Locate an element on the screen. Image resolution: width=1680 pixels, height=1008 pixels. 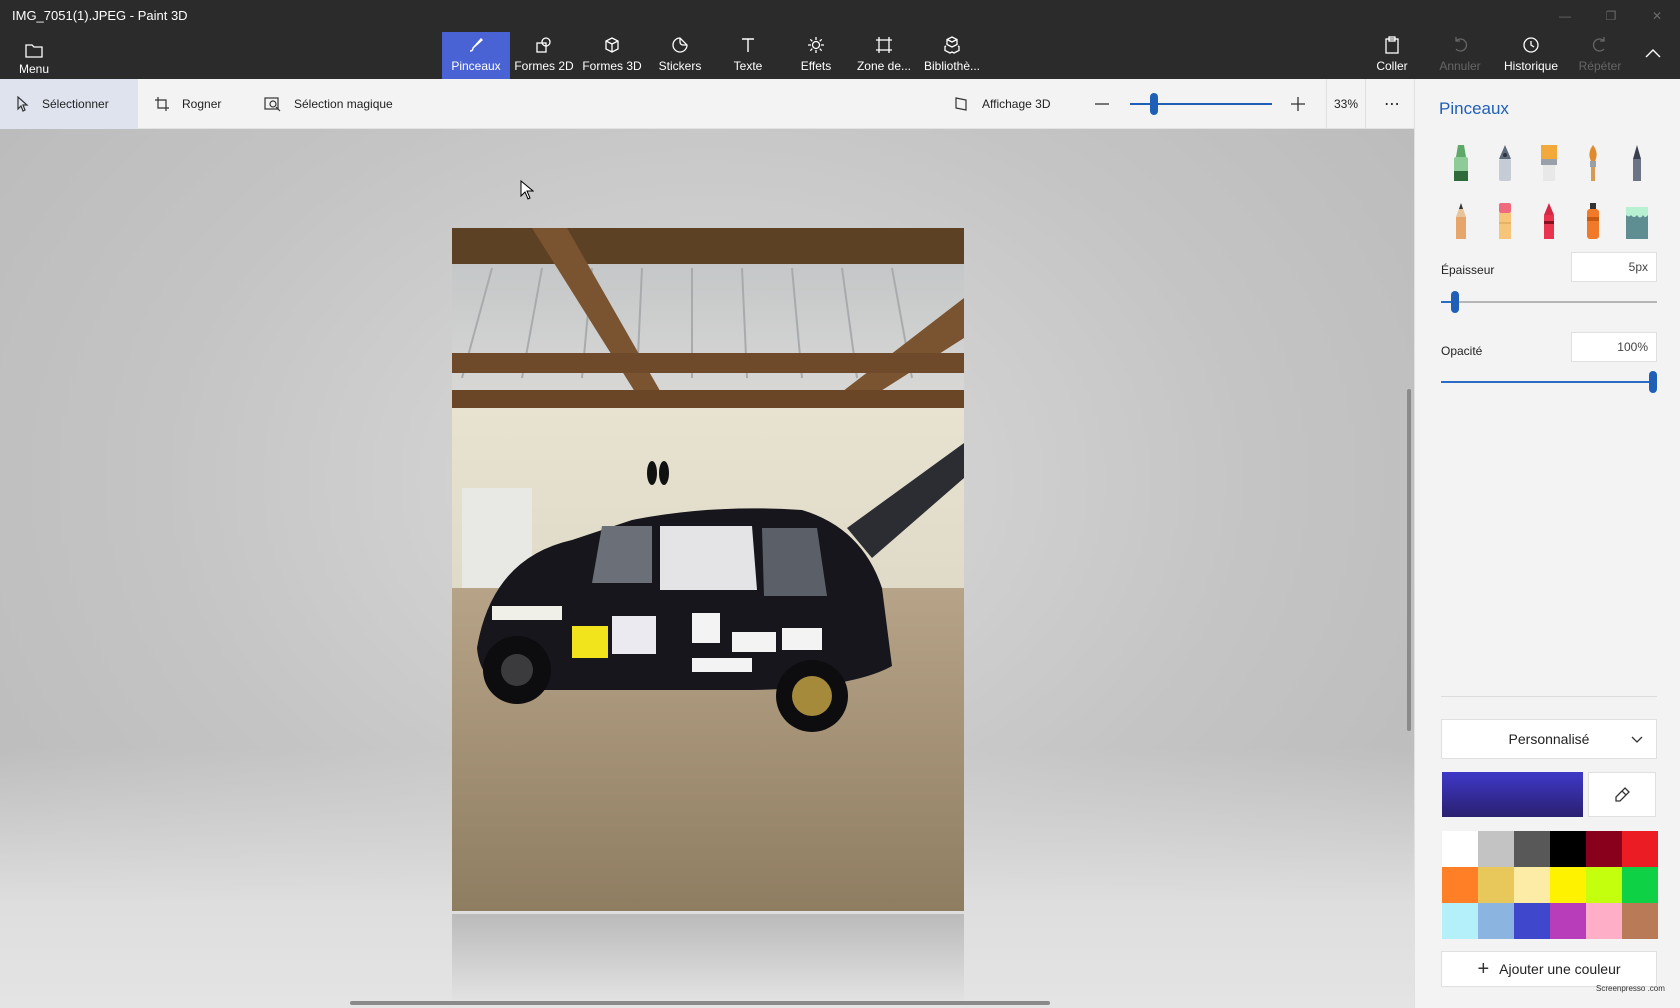
crop-label: Rogner is located at coordinates (202, 104).